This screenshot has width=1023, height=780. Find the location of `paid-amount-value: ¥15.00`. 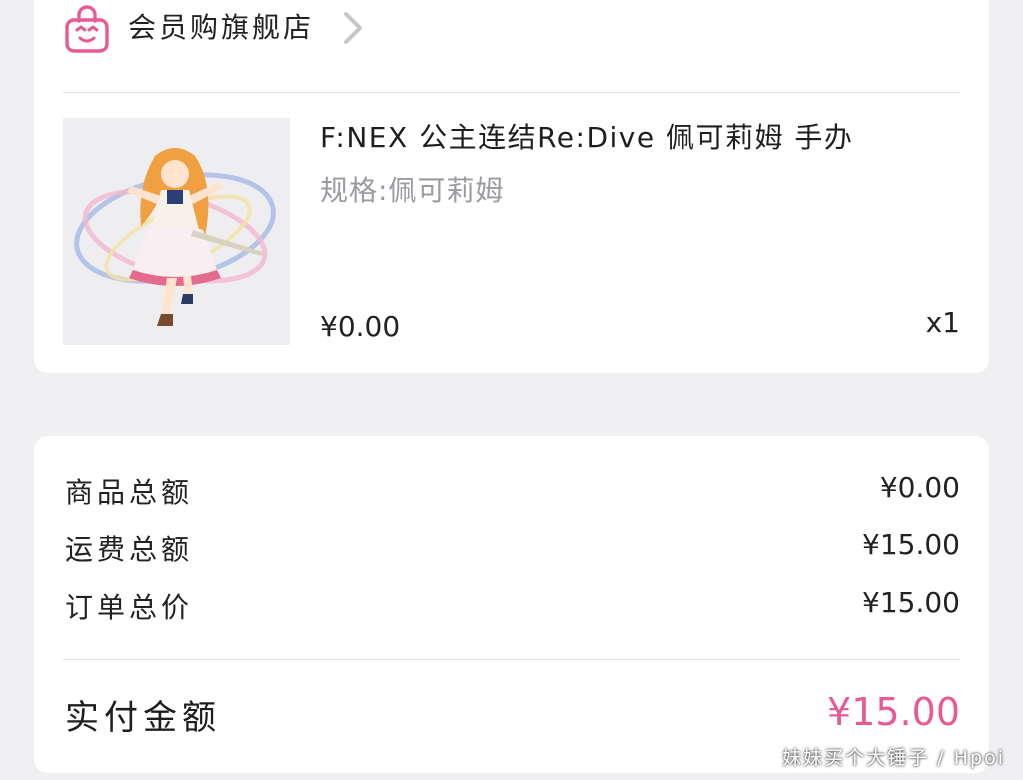

paid-amount-value: ¥15.00 is located at coordinates (893, 712).